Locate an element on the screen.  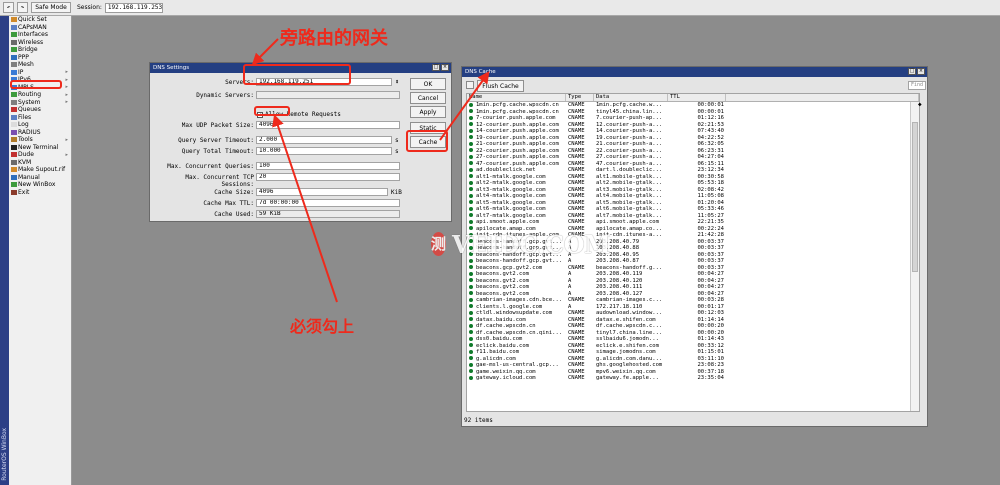
dns-cache-title: DNS Cache □ × is located at coordinates (694, 72).